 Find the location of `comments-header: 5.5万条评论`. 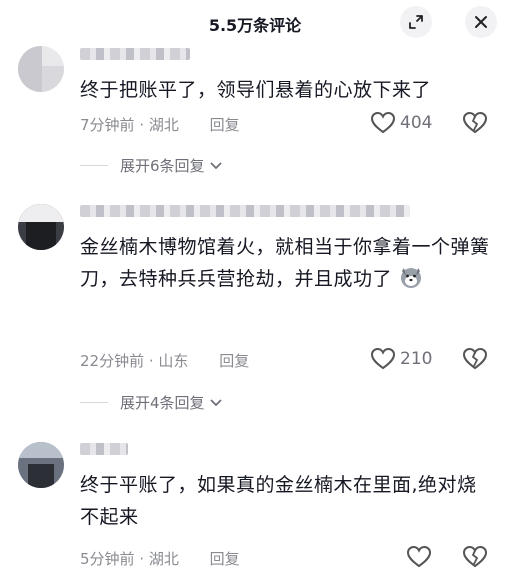

comments-header: 5.5万条评论 is located at coordinates (255, 22).